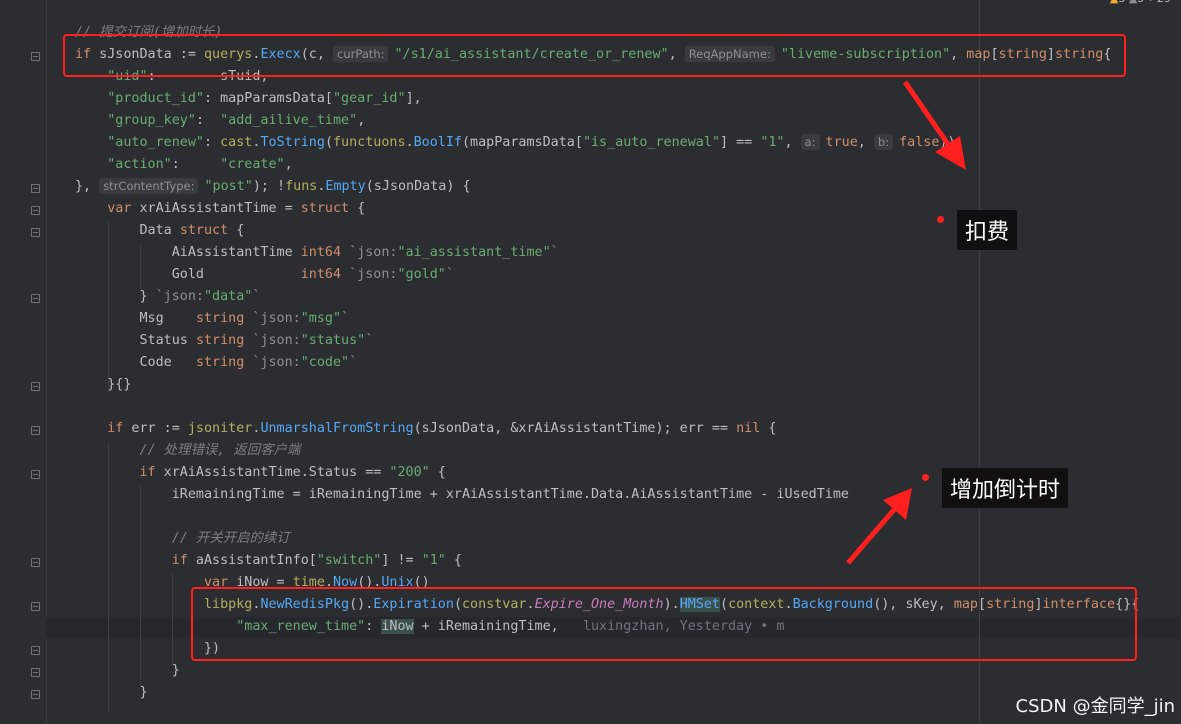 The width and height of the screenshot is (1181, 724). I want to click on arrow-up-right, so click(879, 526).